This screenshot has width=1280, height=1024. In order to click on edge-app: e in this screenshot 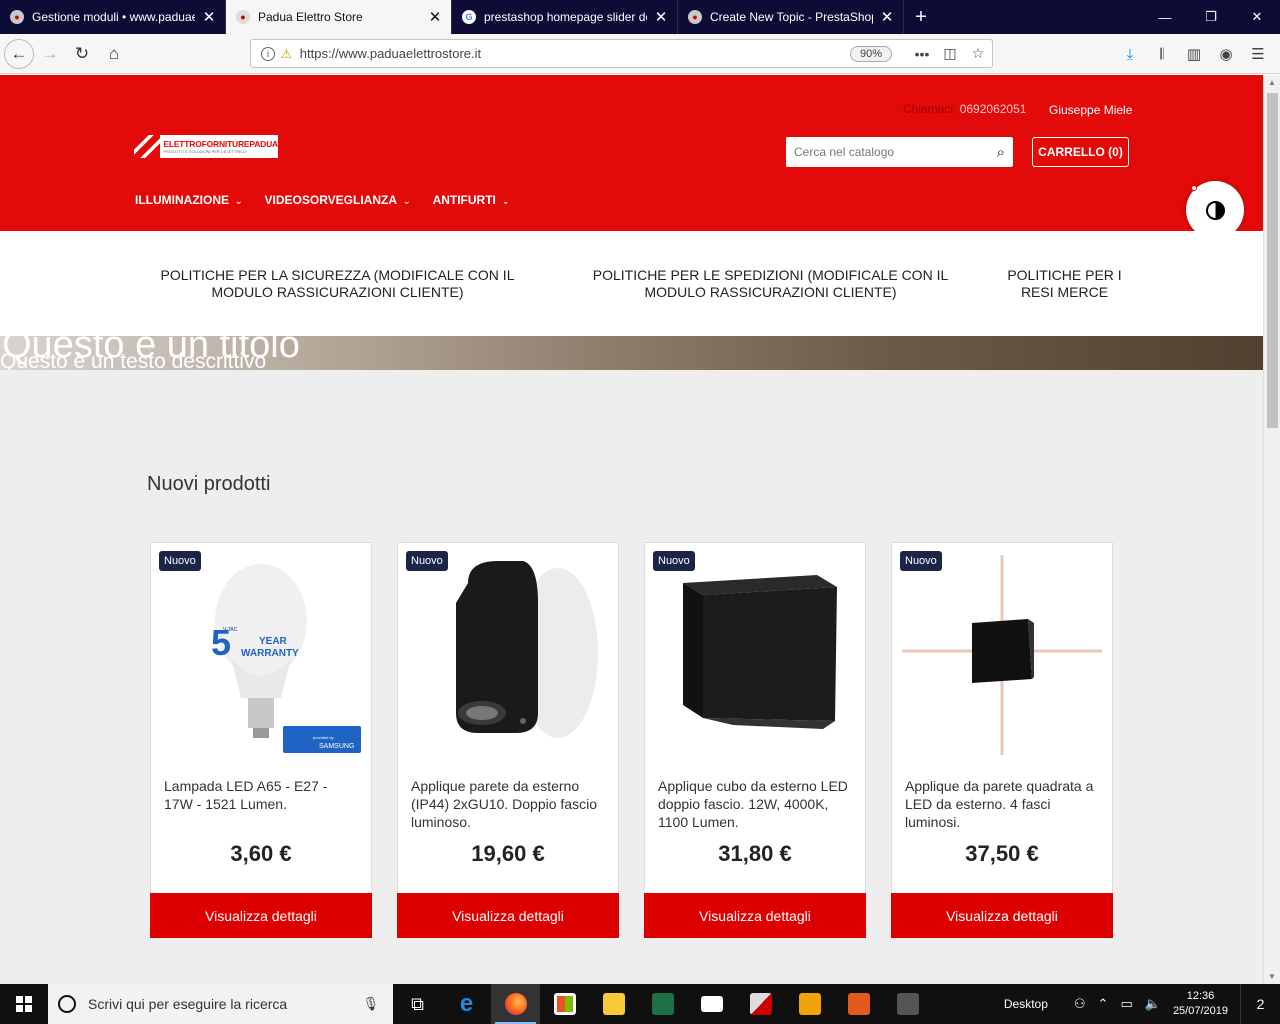, I will do `click(466, 1004)`.